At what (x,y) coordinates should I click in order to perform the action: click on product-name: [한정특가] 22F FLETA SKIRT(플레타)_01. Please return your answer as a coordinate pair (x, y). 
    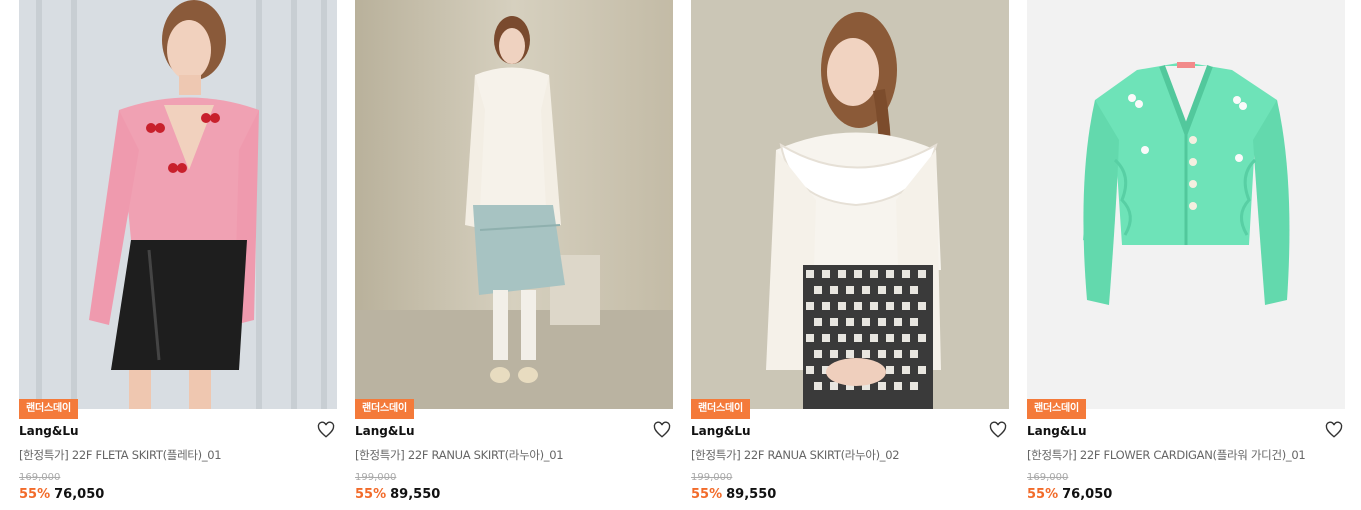
    Looking at the image, I should click on (178, 455).